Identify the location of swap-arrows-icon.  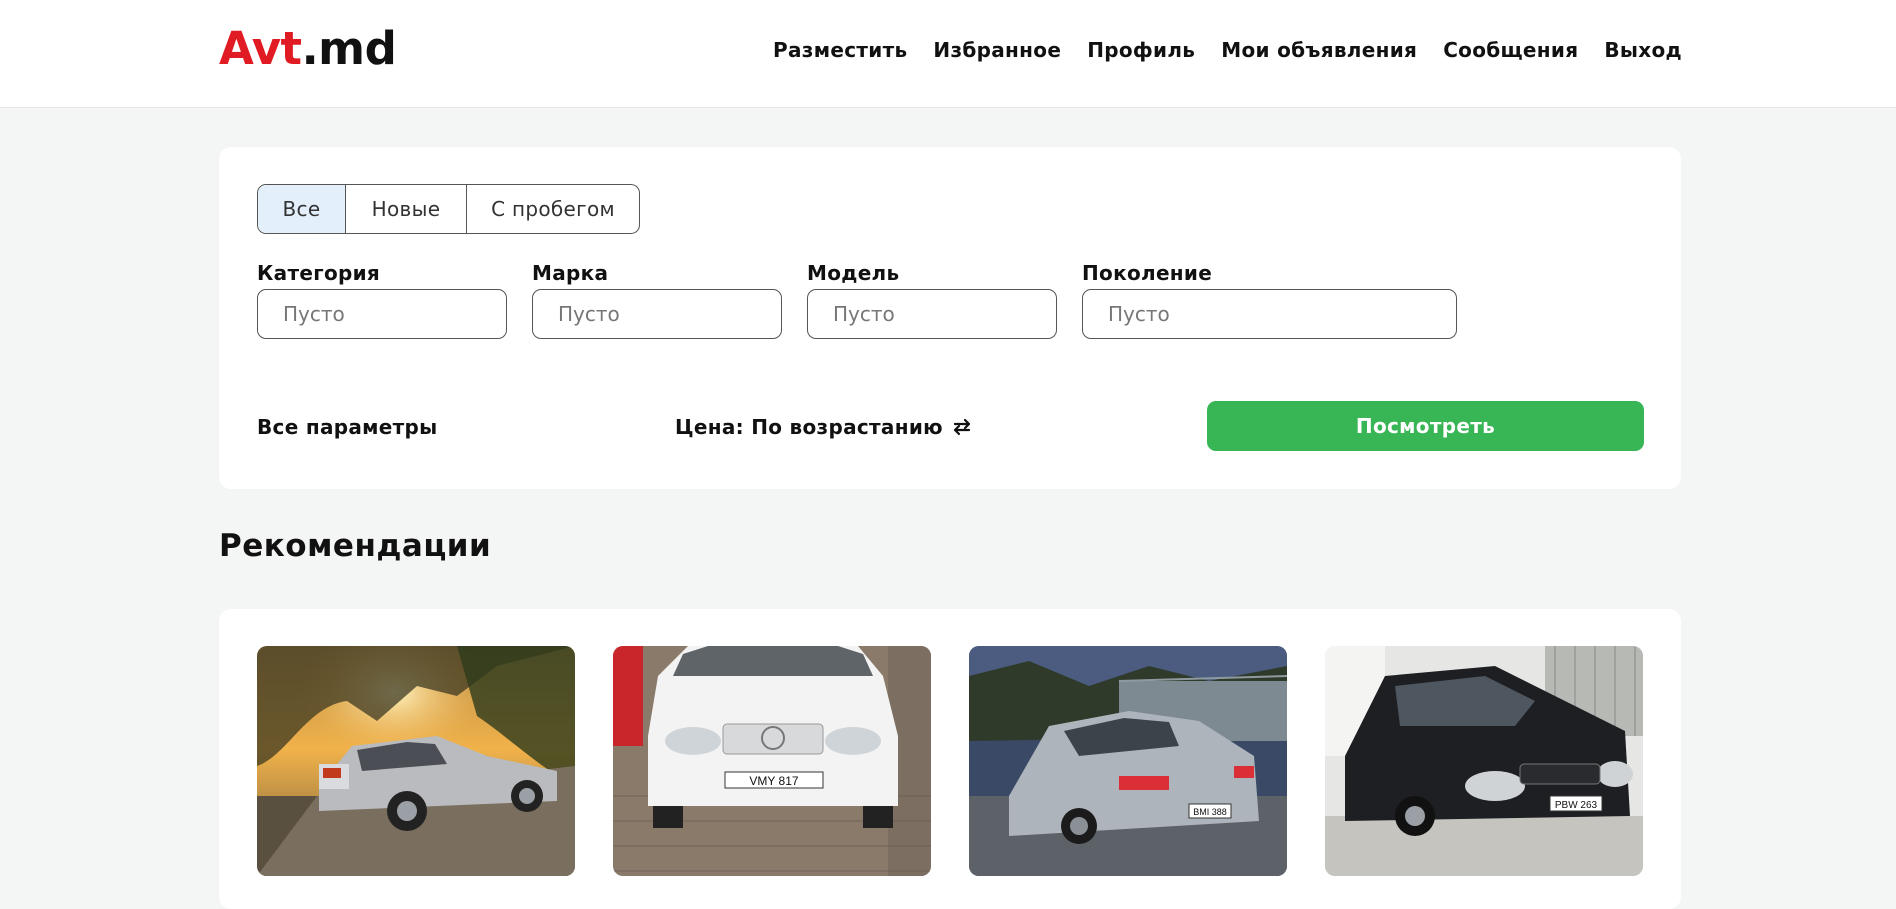
(961, 427).